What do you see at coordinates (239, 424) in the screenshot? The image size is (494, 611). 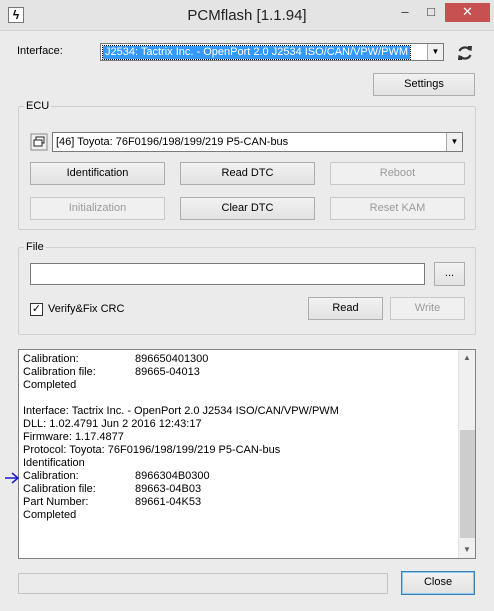 I see `log-line: DLL: 1.02.4791 Jun 2 2016 12:43:17` at bounding box center [239, 424].